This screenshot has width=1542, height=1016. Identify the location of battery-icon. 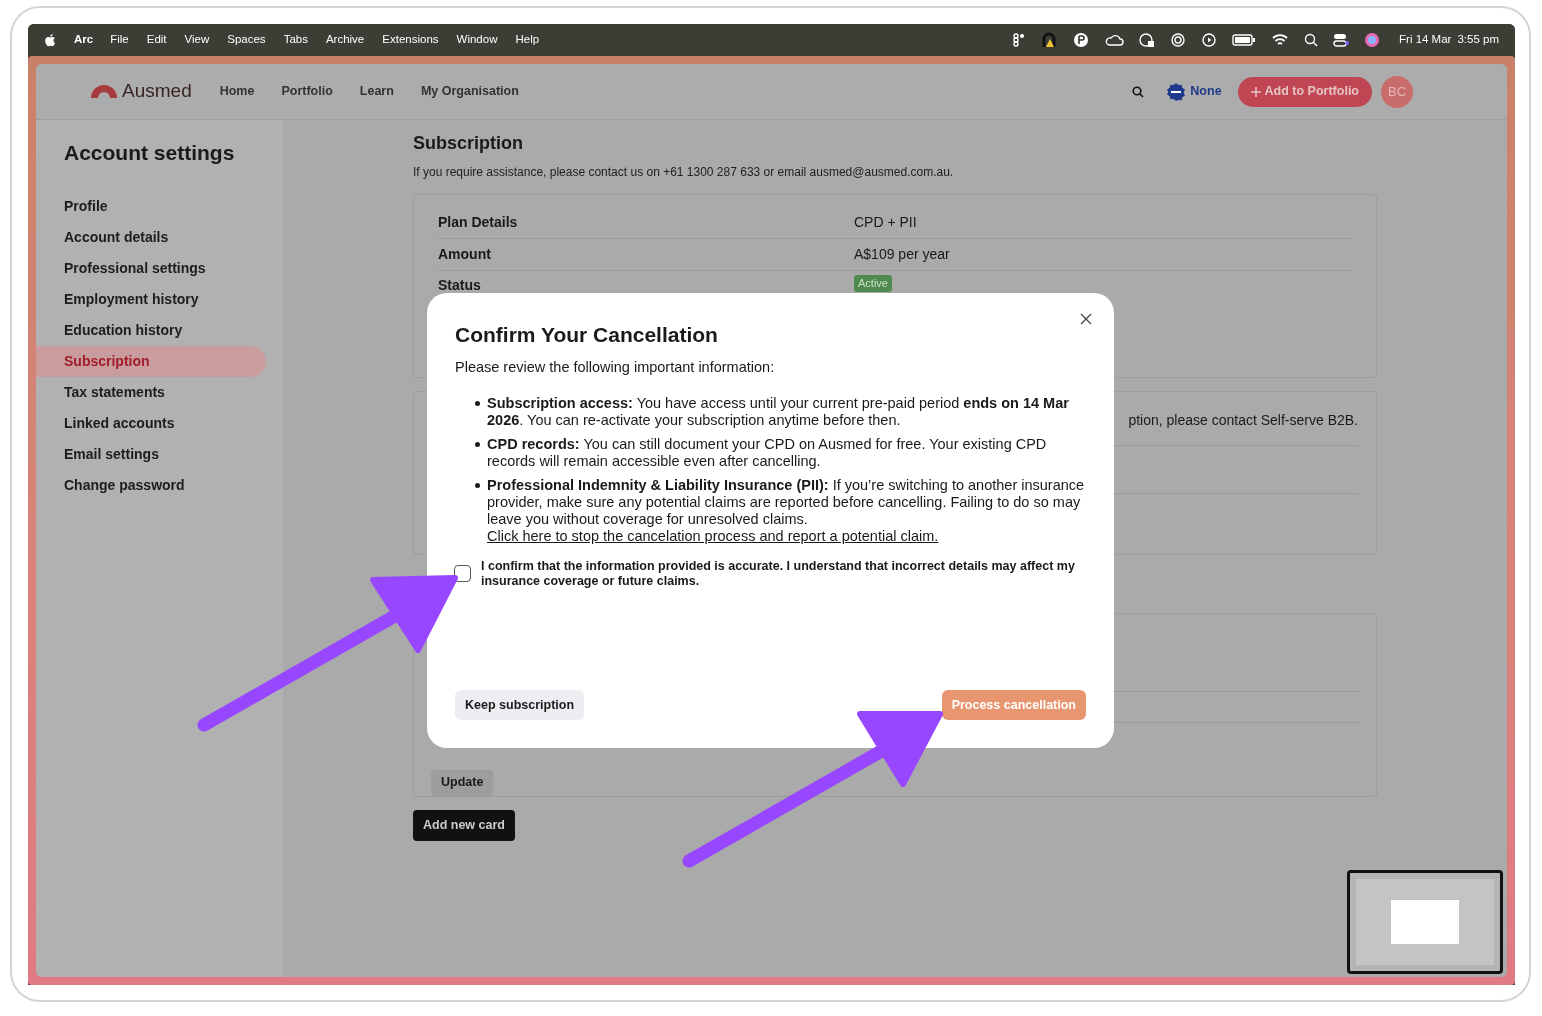
(1244, 40).